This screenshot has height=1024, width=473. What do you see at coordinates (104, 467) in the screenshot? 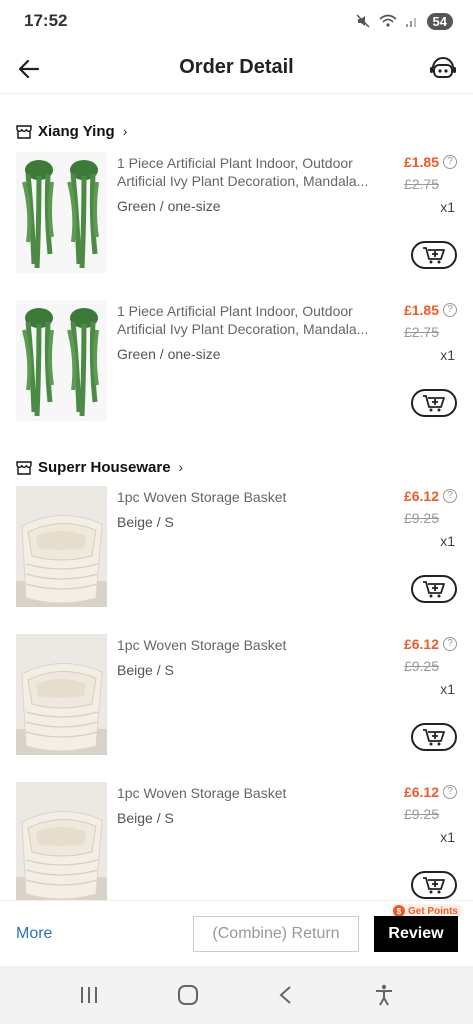
I see `store-name: Superr Houseware` at bounding box center [104, 467].